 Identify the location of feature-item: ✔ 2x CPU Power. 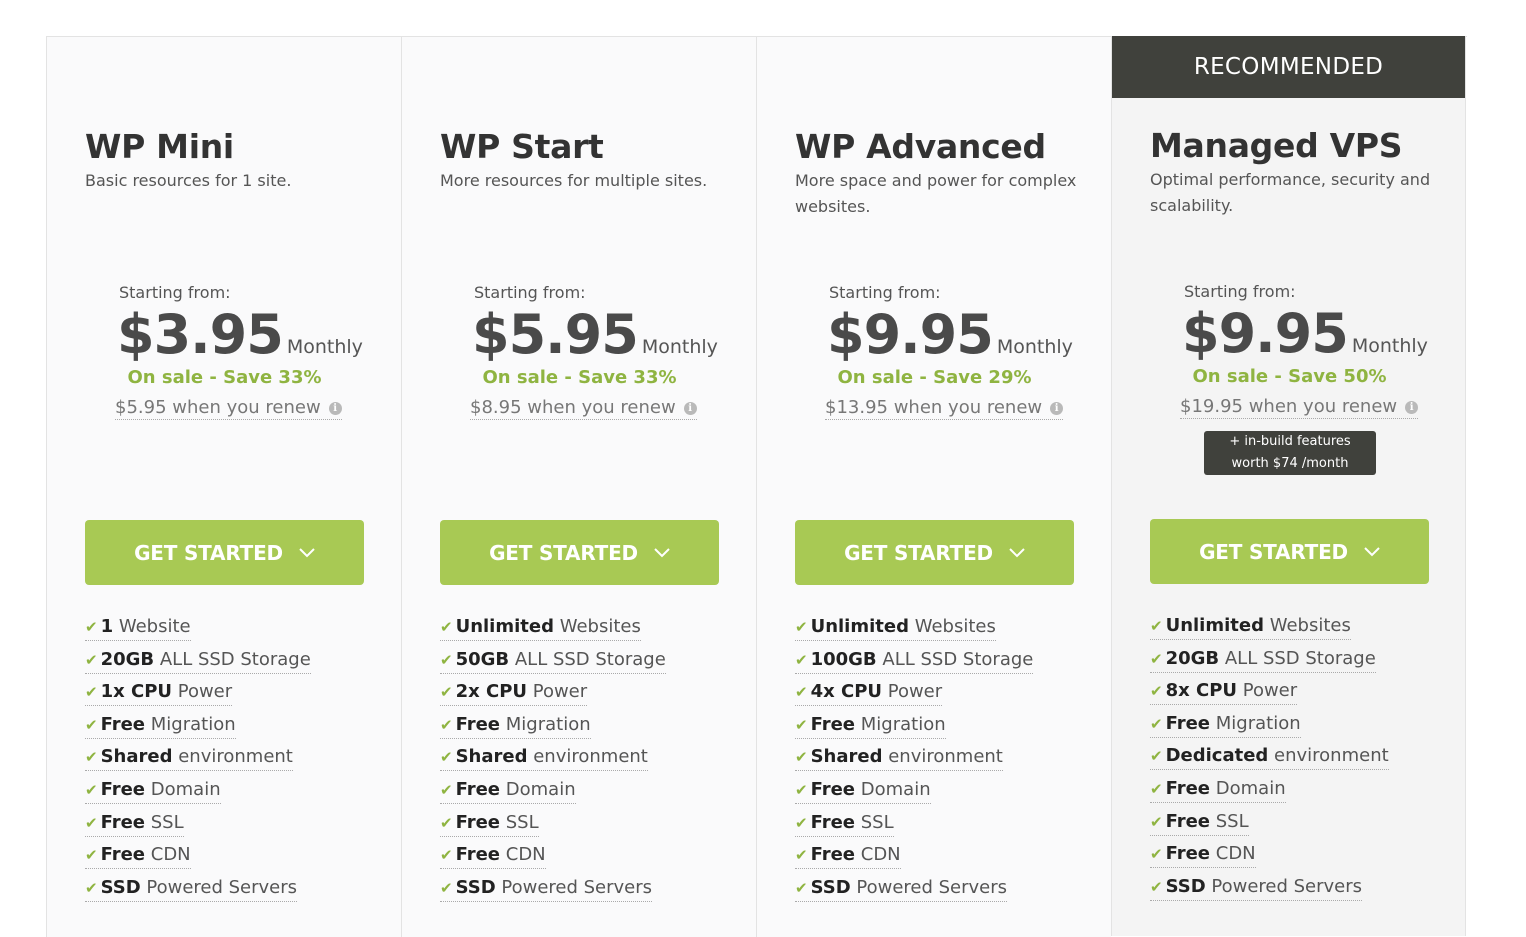
(553, 696).